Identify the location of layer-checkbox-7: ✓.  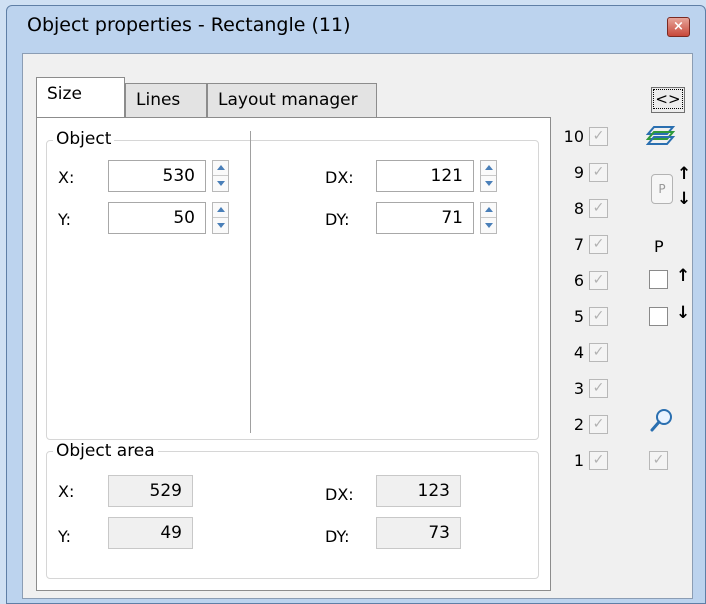
(598, 244).